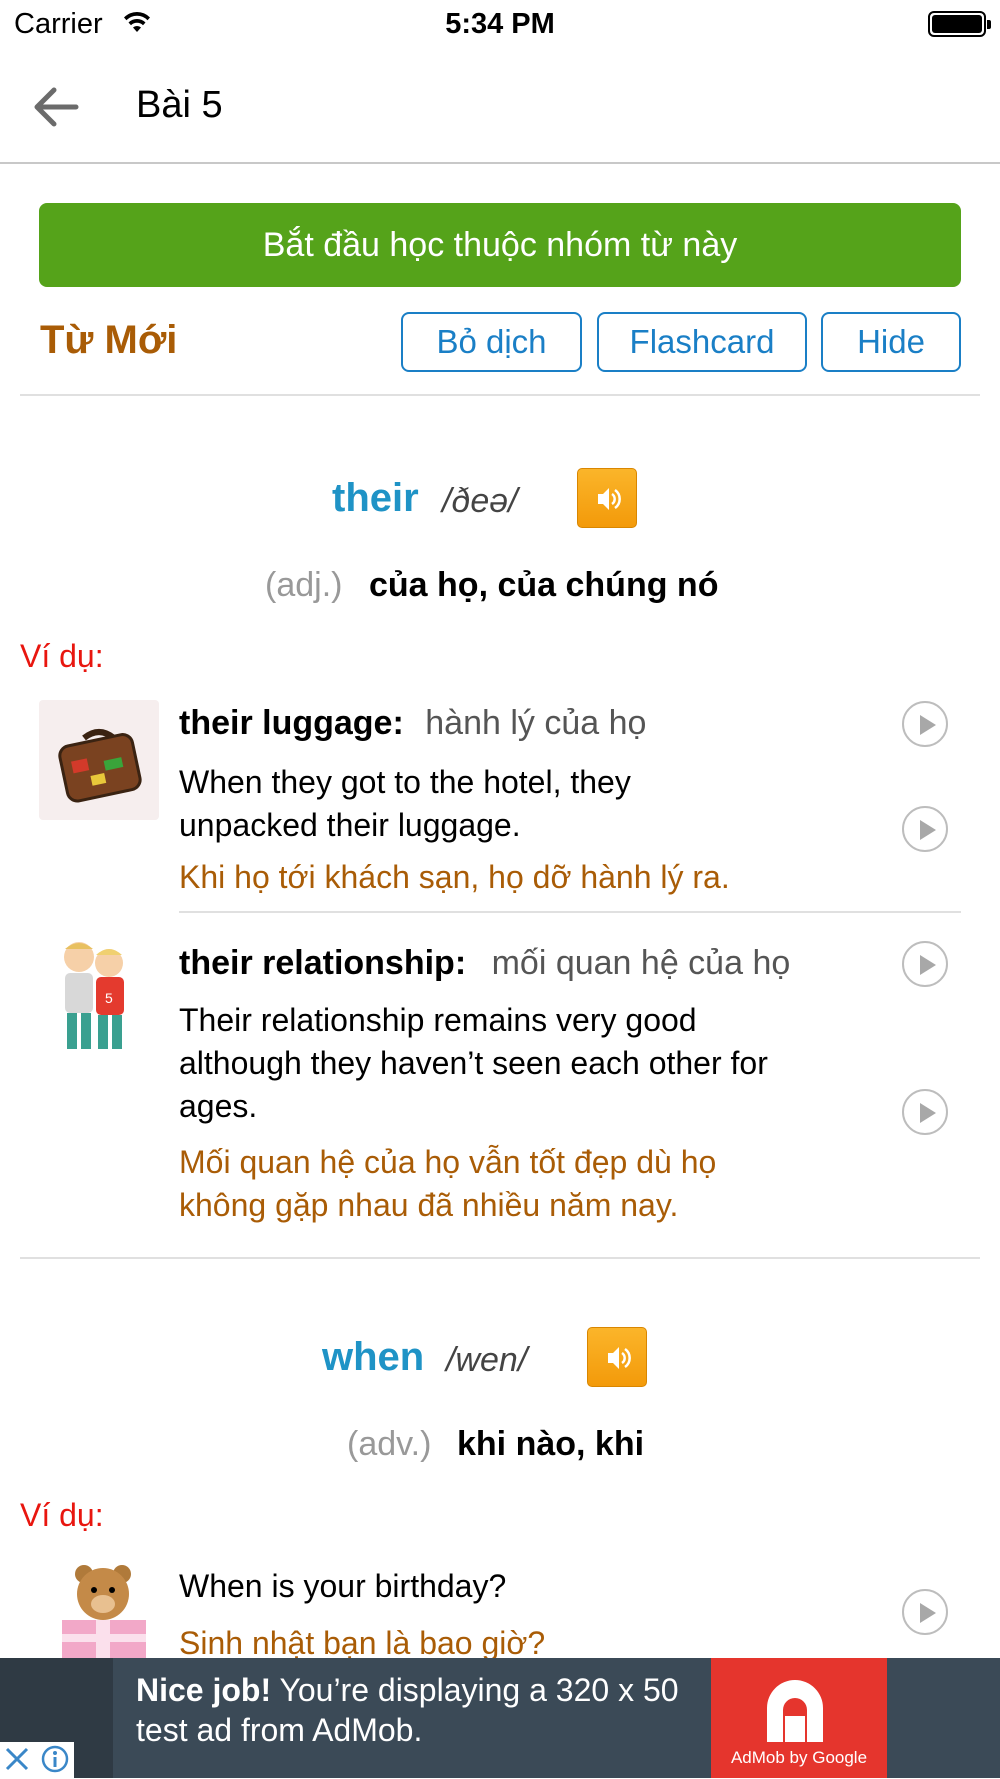  What do you see at coordinates (37, 1760) in the screenshot?
I see `ad-controls` at bounding box center [37, 1760].